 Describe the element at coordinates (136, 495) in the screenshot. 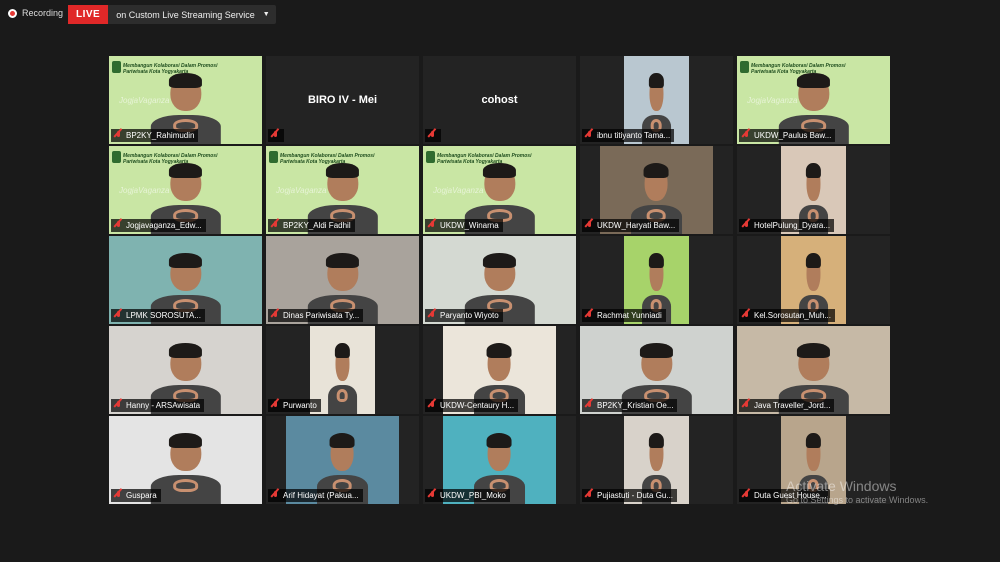

I see `participant-name-label: Guspara` at that location.